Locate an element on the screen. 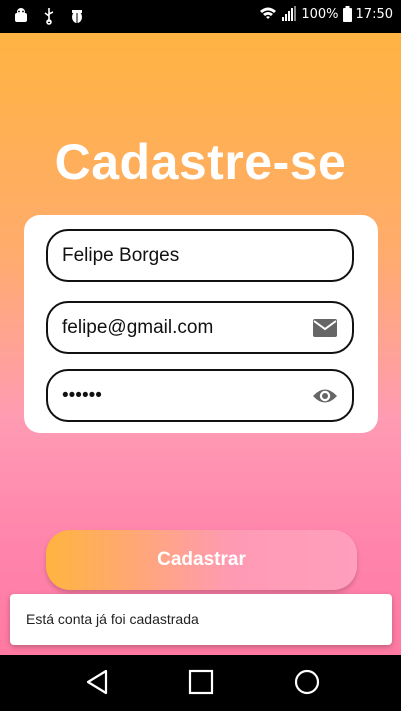 The image size is (401, 711). password-input is located at coordinates (182, 395).